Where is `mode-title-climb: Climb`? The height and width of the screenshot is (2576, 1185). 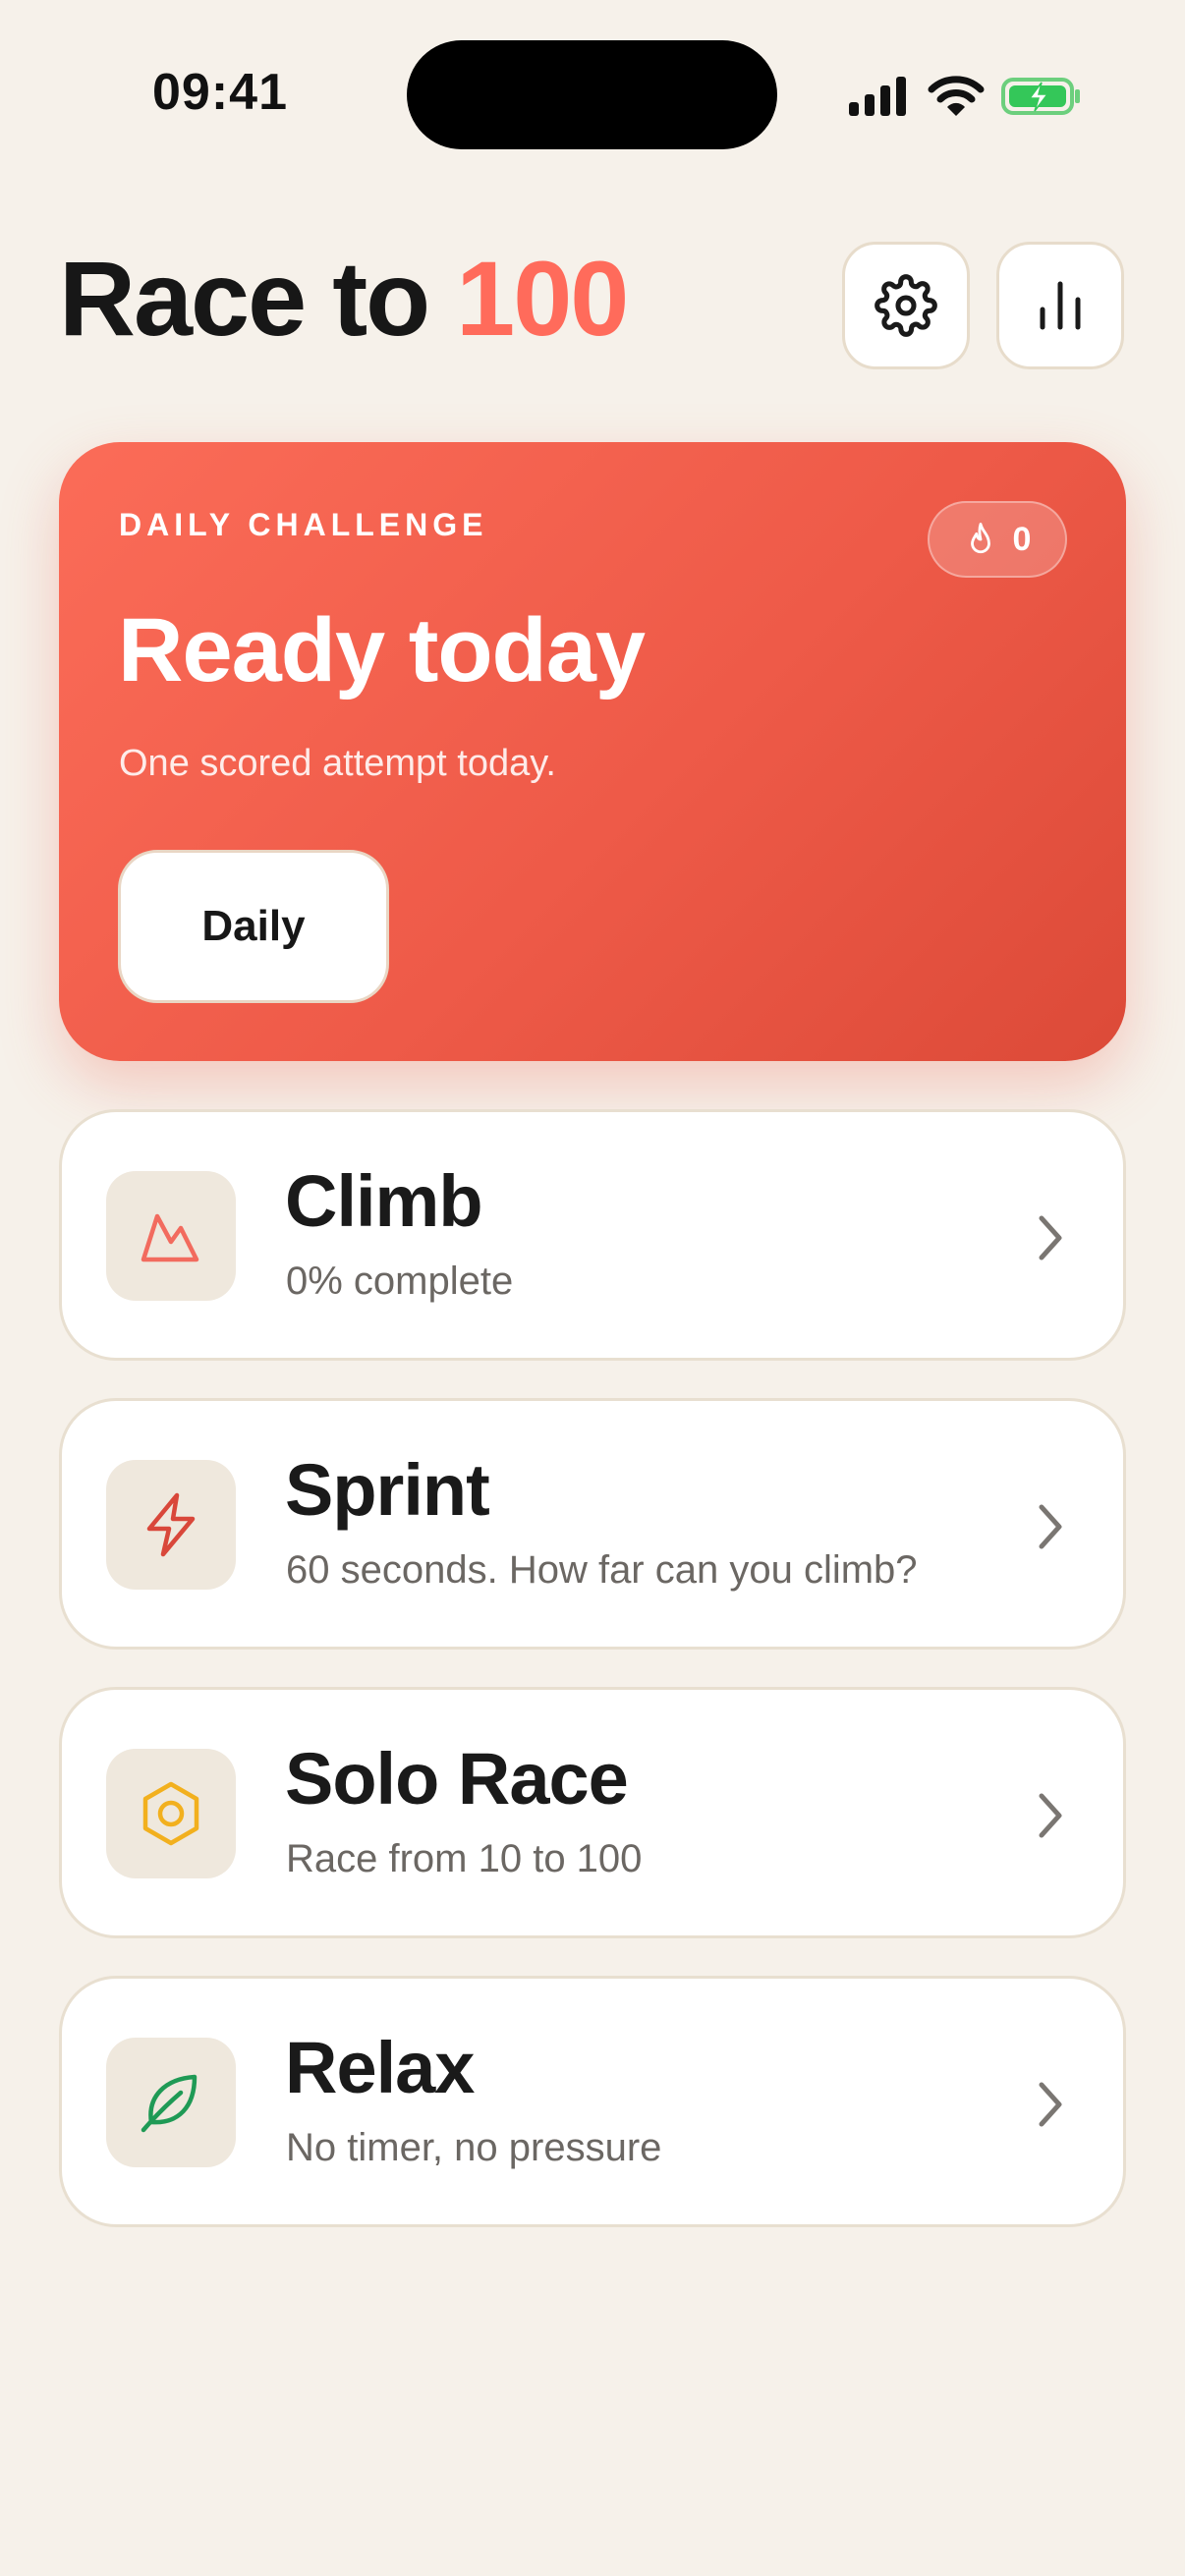 mode-title-climb: Climb is located at coordinates (384, 1201).